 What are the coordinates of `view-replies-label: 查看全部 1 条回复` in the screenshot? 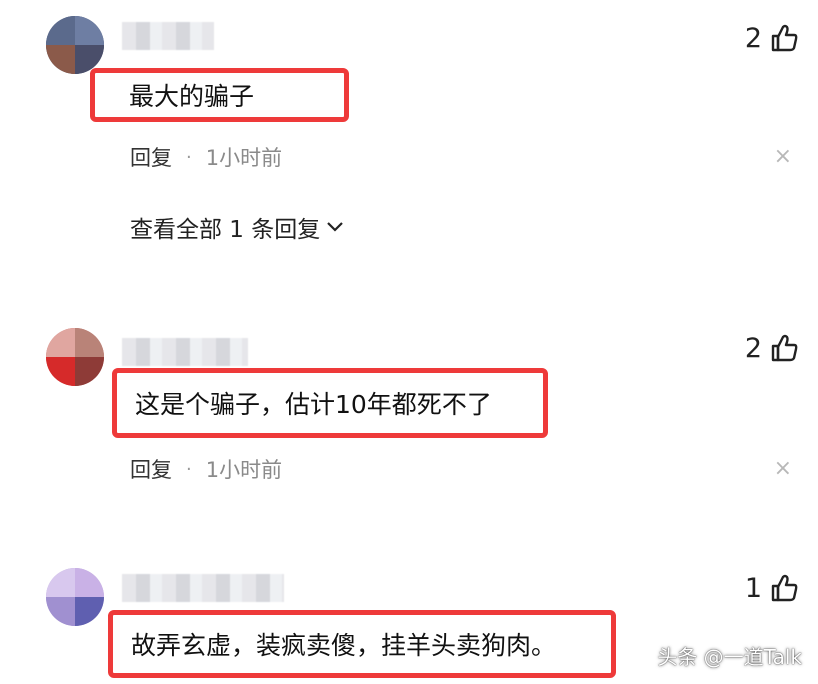 It's located at (225, 230).